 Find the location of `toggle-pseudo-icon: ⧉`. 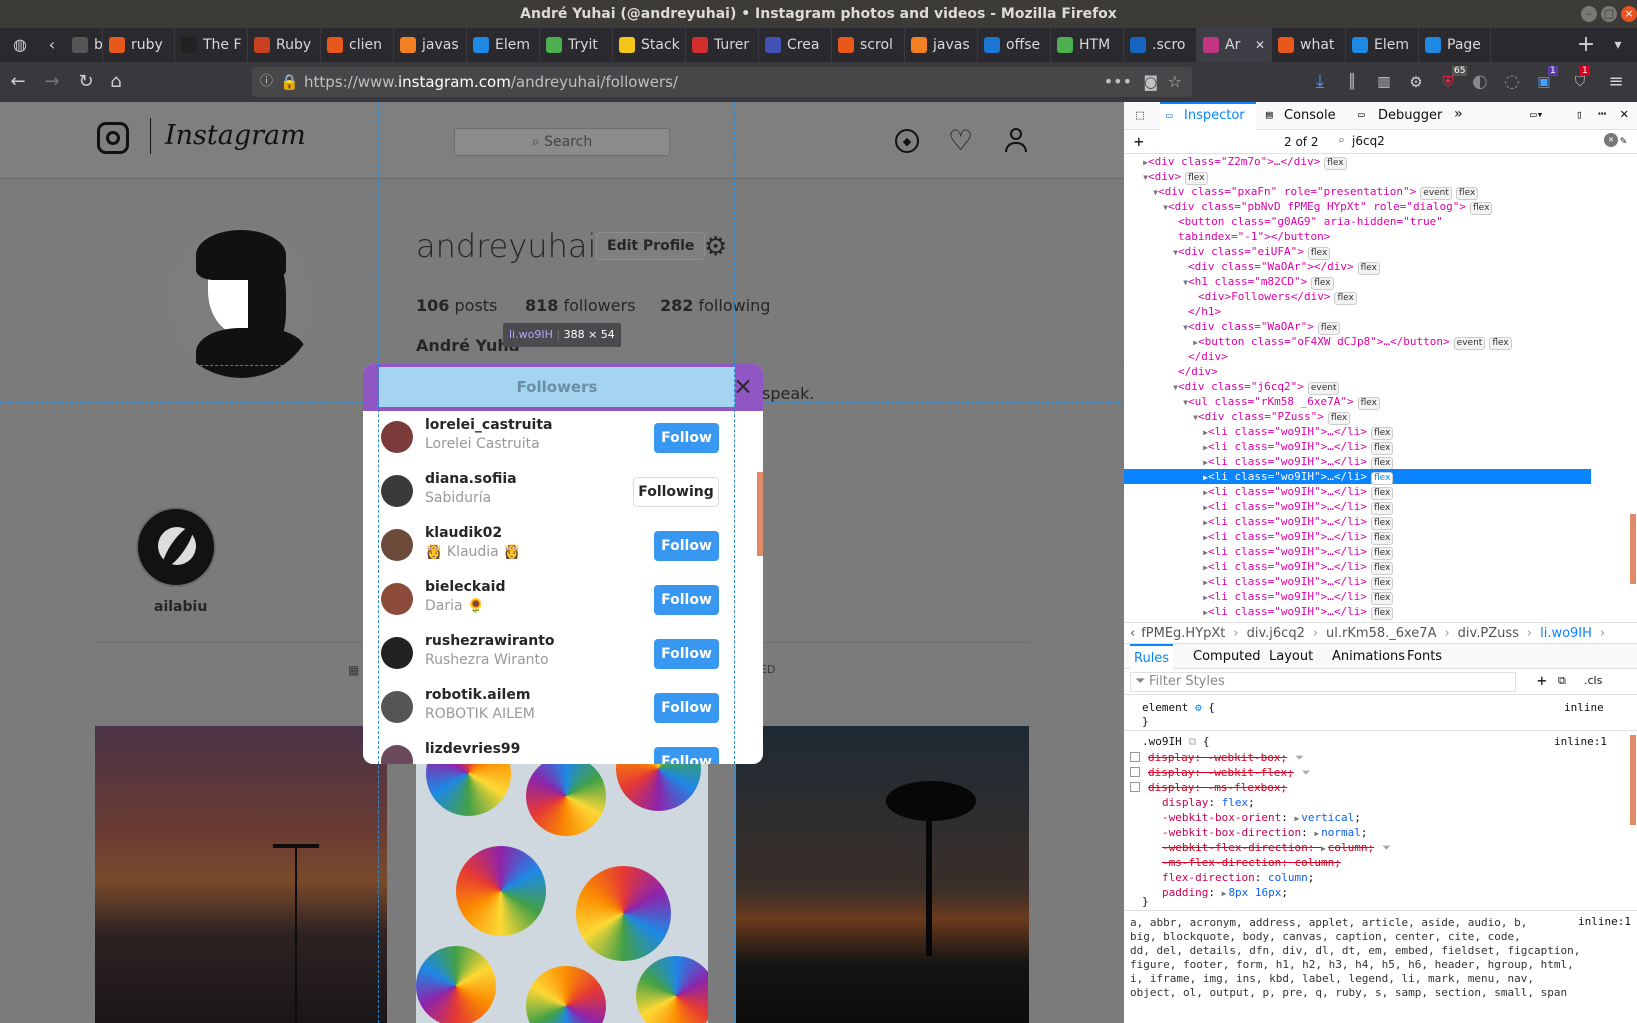

toggle-pseudo-icon: ⧉ is located at coordinates (1562, 681).